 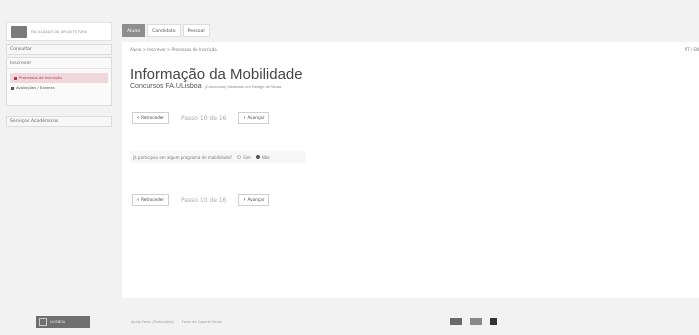 I want to click on step-indicator-bottom: Passo 10 de 16, so click(x=204, y=200).